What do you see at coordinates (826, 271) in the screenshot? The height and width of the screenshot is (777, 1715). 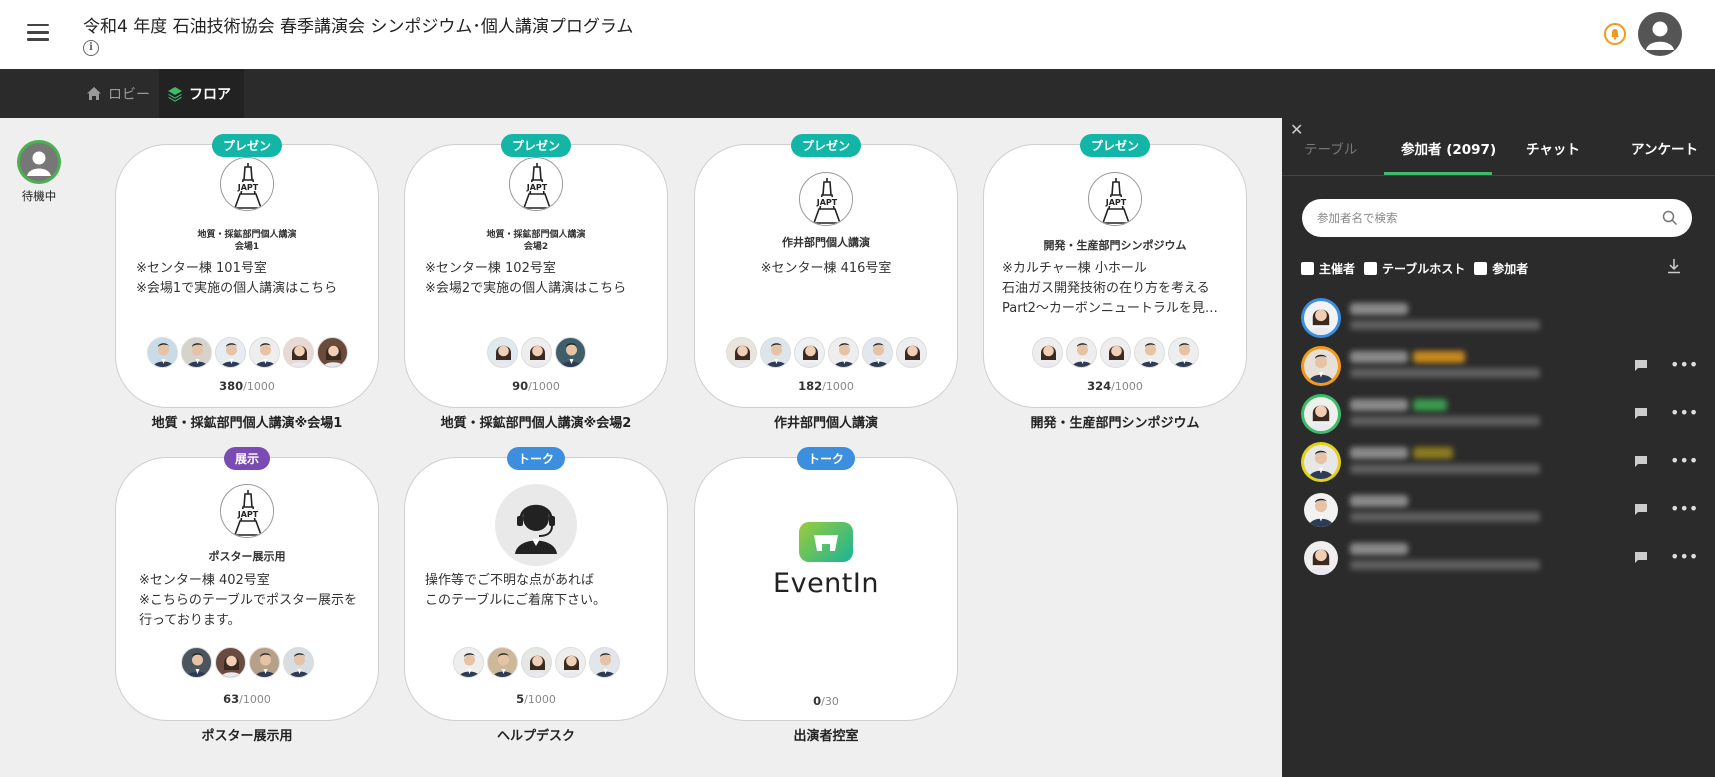 I see `table-drilling: プレゼン 作井部門個人講演 ※センター棟 416号室 182/1000` at bounding box center [826, 271].